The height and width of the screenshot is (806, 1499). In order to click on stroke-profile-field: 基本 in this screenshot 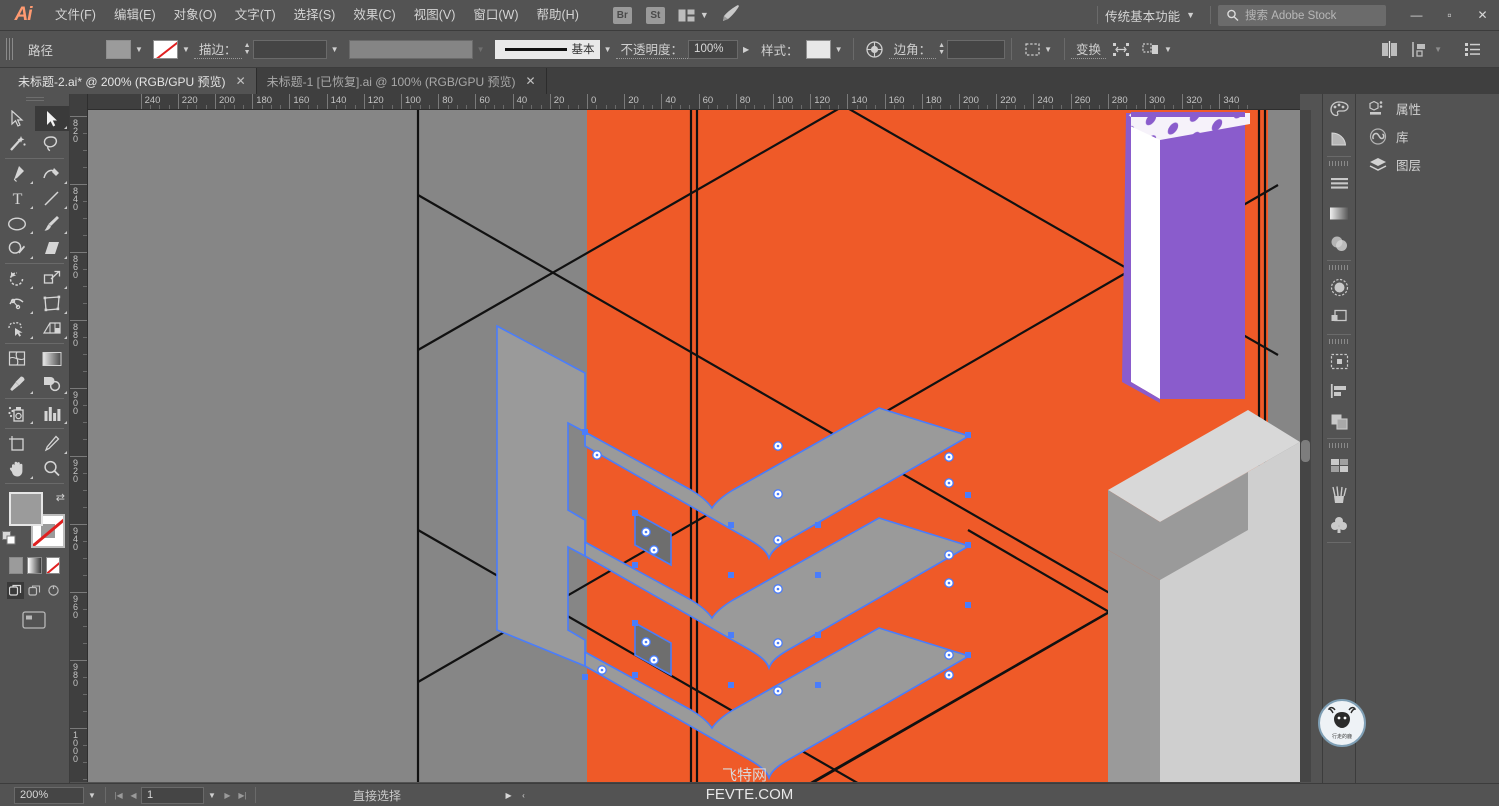, I will do `click(547, 49)`.